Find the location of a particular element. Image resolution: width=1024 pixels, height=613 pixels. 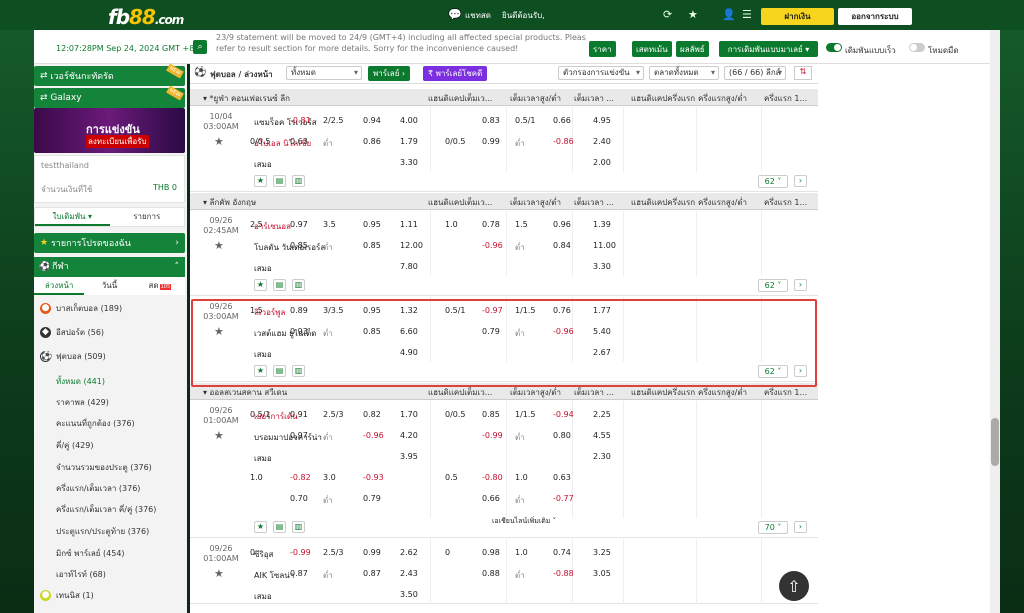

market-link: มิกซ์ พาร์เลย์ (454) is located at coordinates (90, 553).